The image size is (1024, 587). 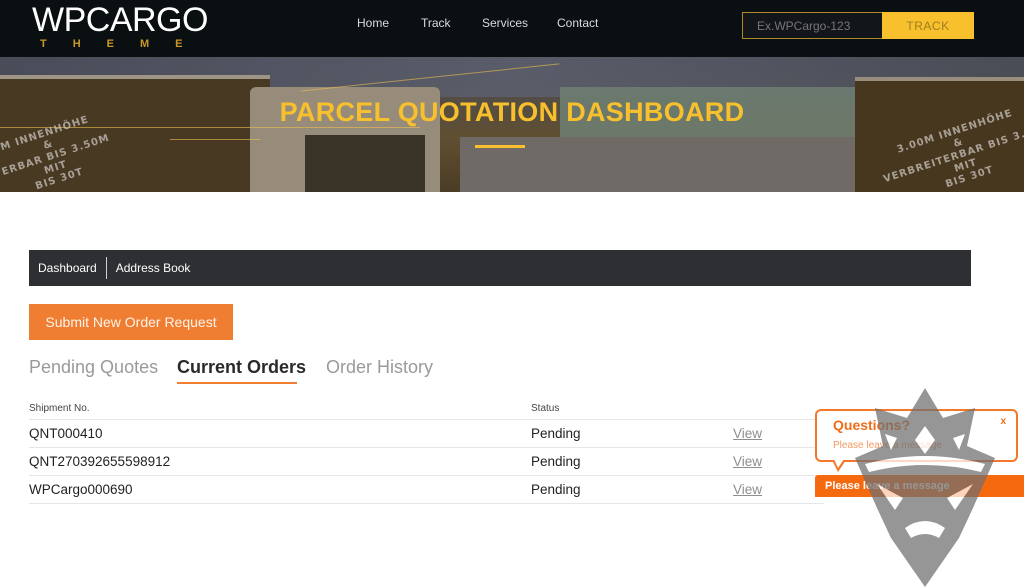 I want to click on shipment-number: QNT000410, so click(x=66, y=433).